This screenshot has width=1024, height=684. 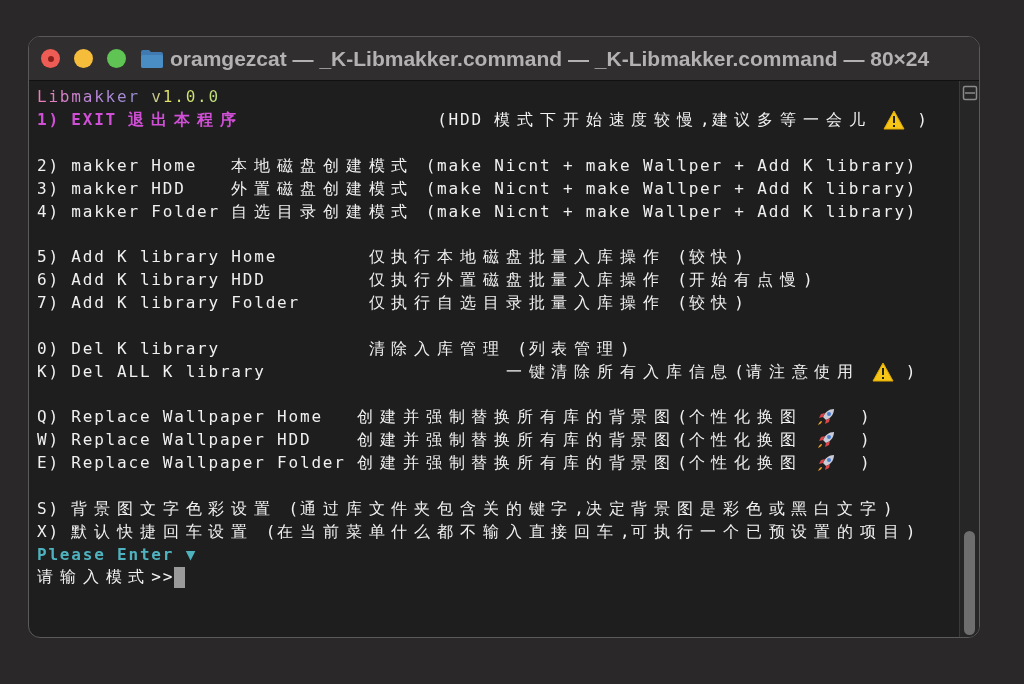 I want to click on scrollbar-thumb, so click(x=969, y=583).